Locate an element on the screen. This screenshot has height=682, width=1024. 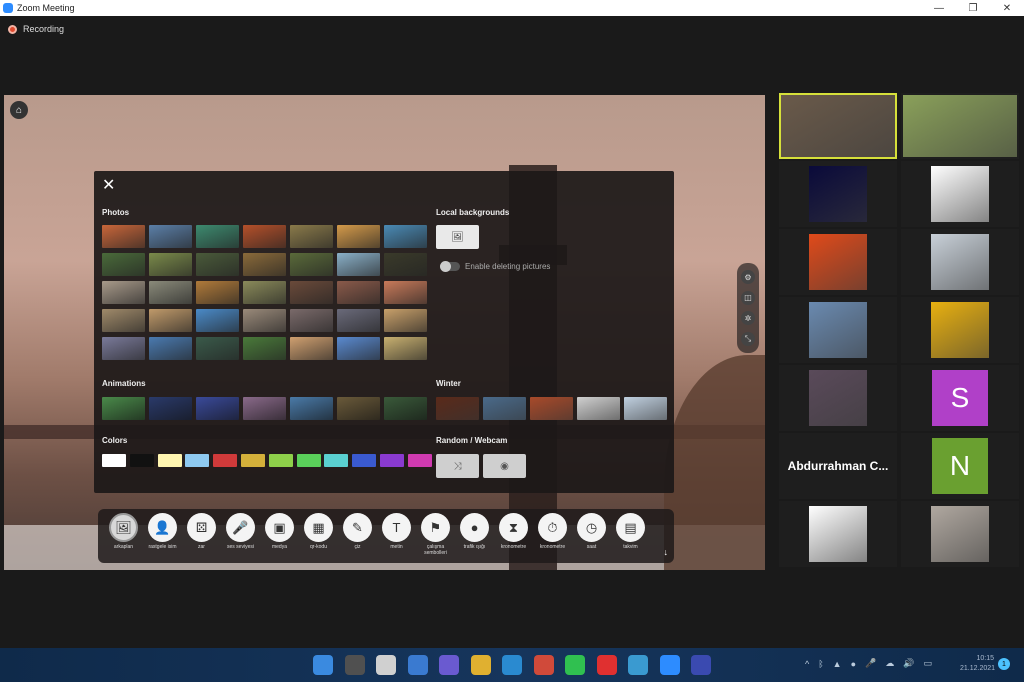
minimize-button: — is located at coordinates (939, 8).